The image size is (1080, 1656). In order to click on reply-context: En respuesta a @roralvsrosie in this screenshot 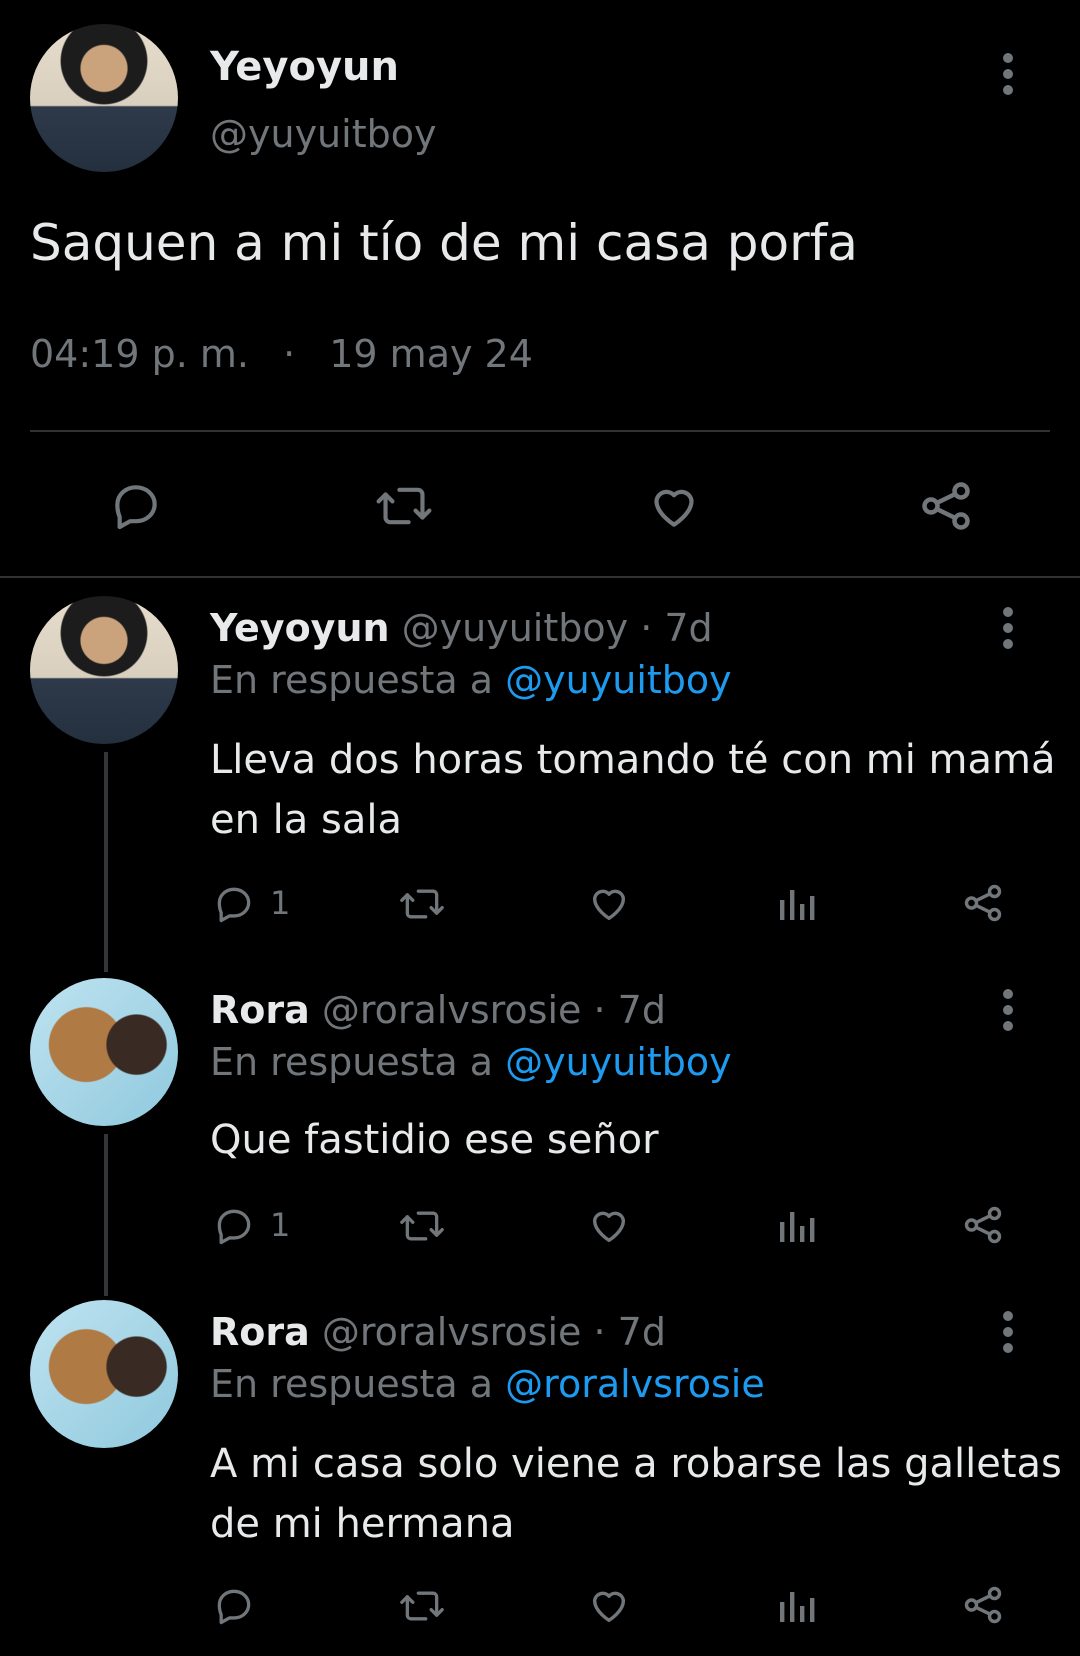, I will do `click(487, 1384)`.